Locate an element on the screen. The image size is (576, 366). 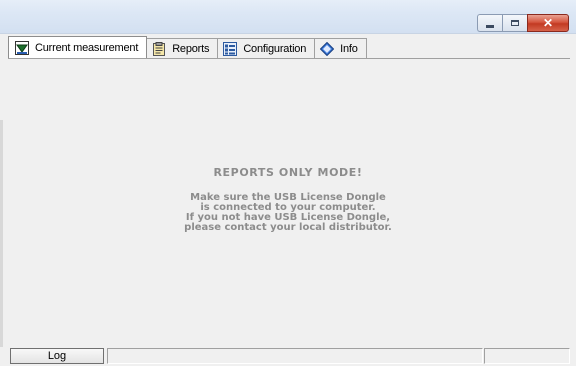
message-line: please contact your local distributor. is located at coordinates (288, 227).